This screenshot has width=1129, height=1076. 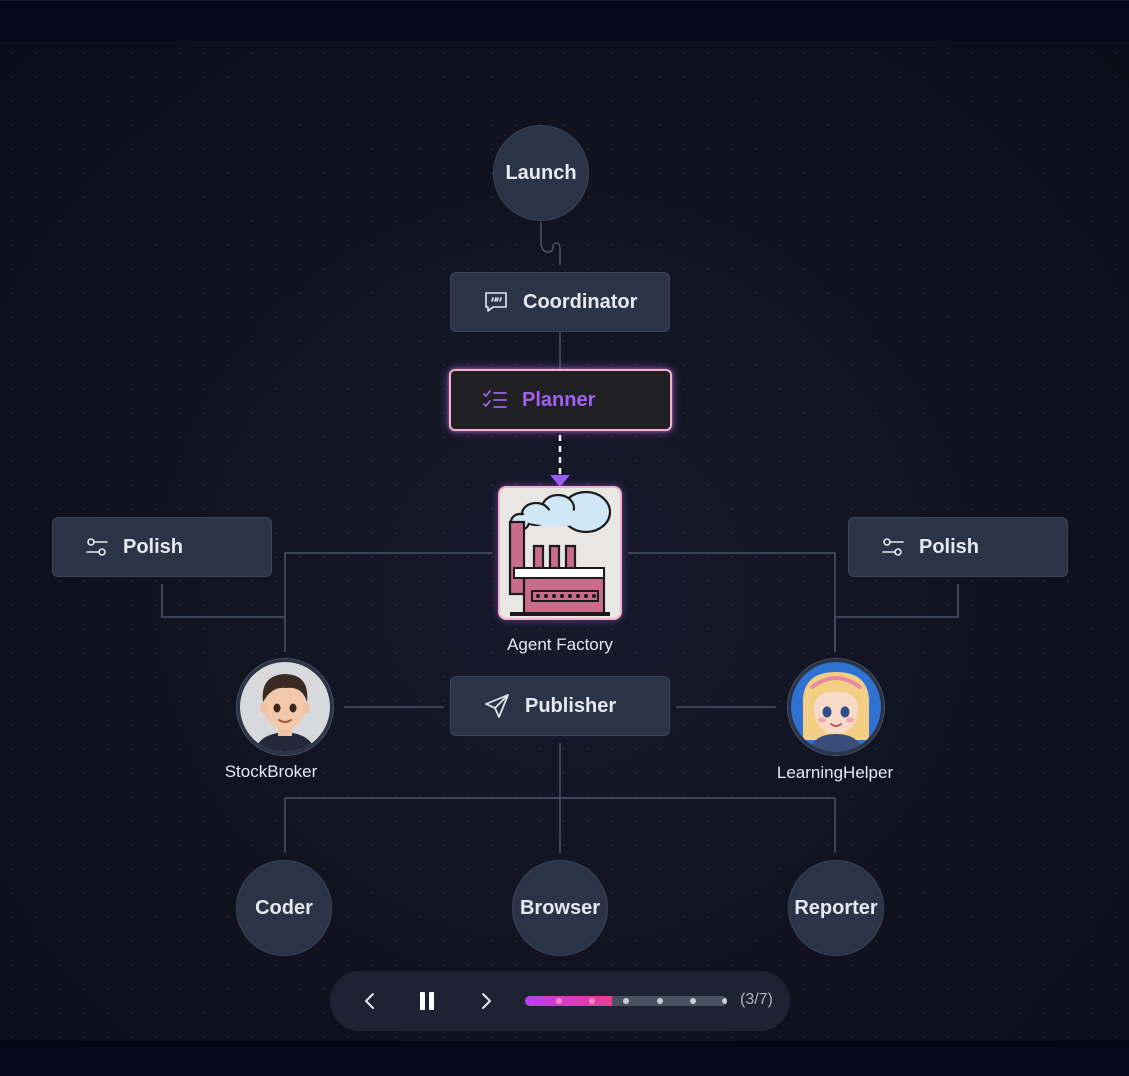 I want to click on node-polish-right-label: Polish, so click(x=949, y=546).